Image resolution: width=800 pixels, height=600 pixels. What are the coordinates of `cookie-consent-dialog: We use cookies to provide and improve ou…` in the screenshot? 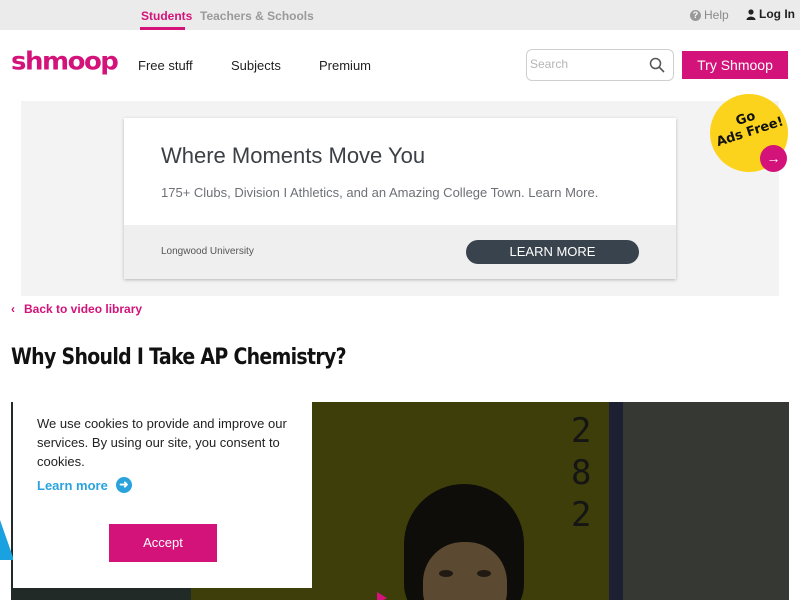 It's located at (162, 495).